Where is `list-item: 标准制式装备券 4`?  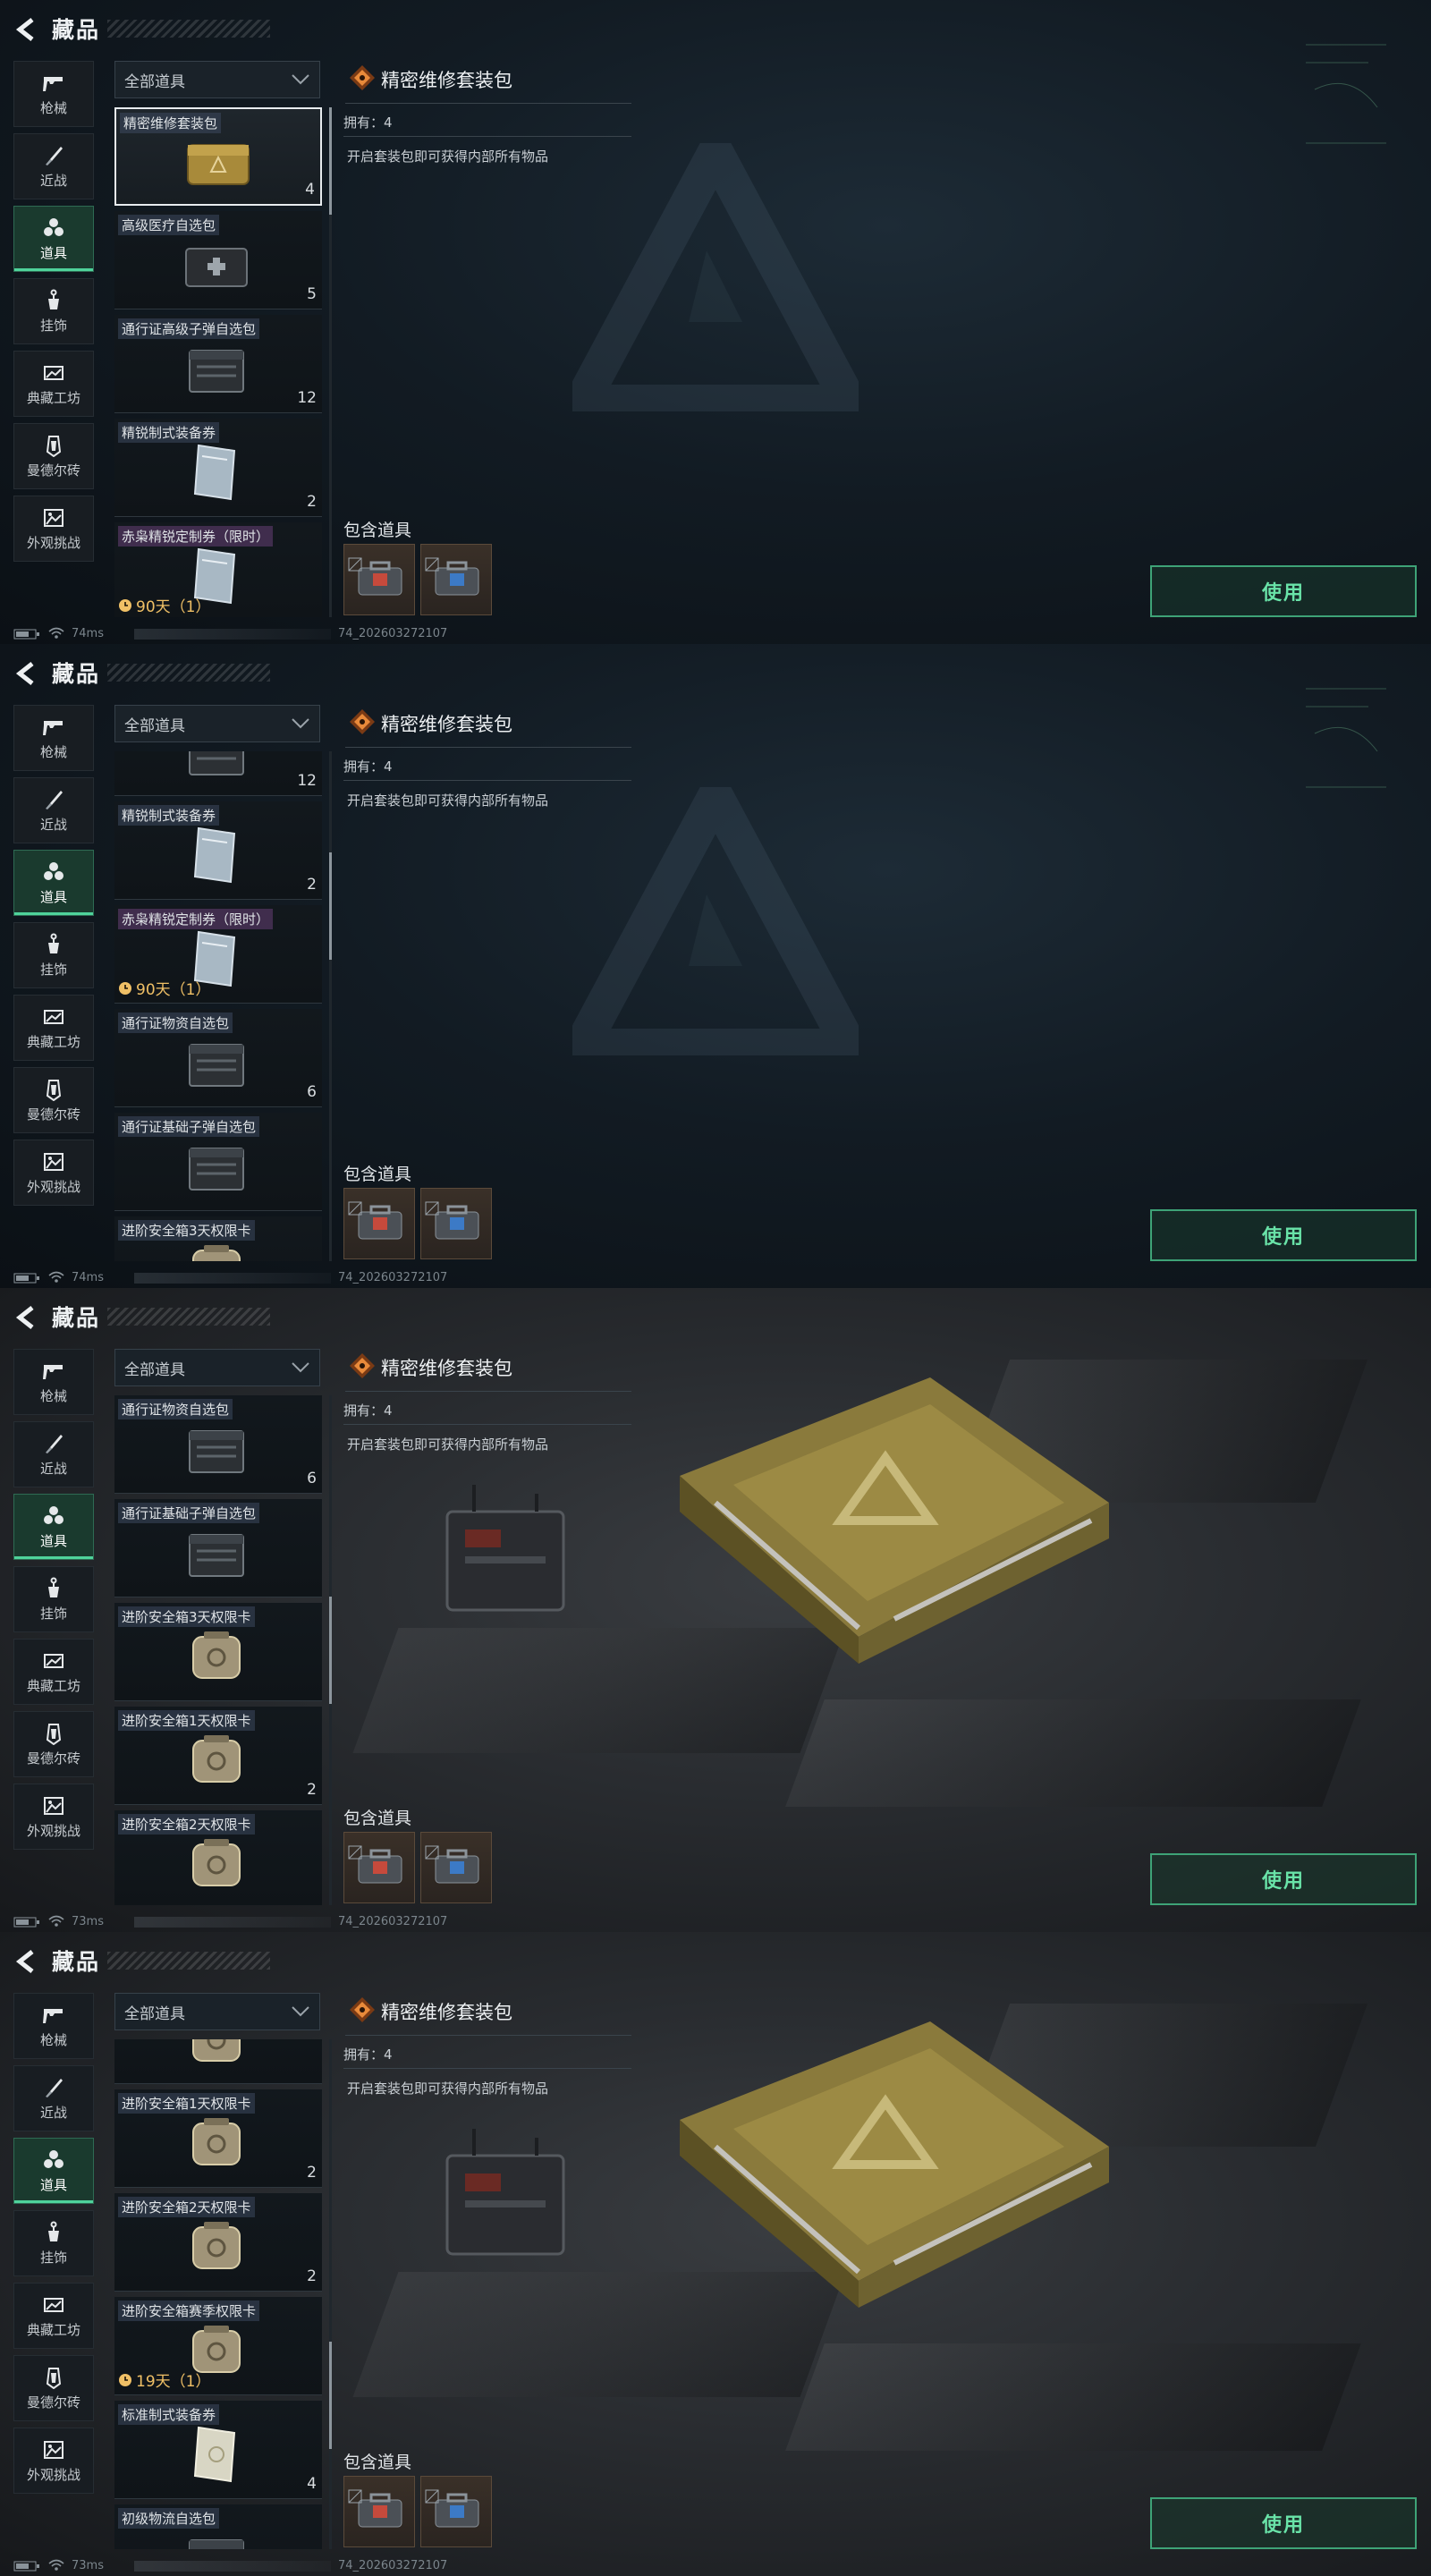
list-item: 标准制式装备券 4 is located at coordinates (218, 2450).